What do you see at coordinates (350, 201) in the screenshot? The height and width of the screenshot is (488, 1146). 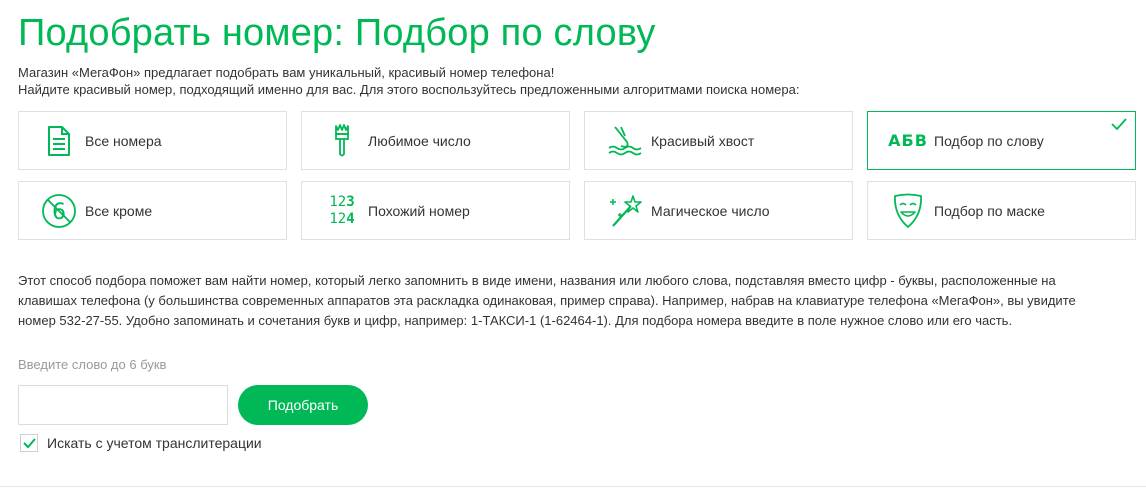 I see `similar-digits-highlight: 3` at bounding box center [350, 201].